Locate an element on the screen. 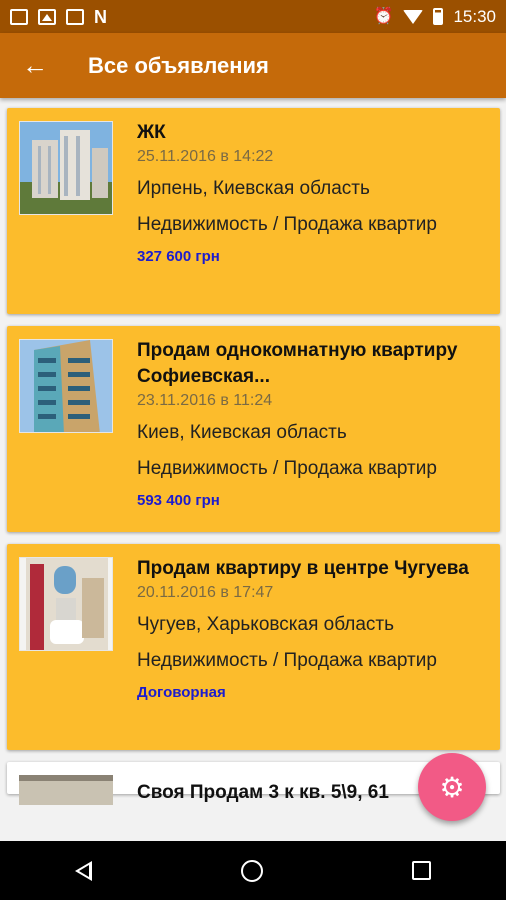 The width and height of the screenshot is (506, 900). nav-recent-apps-icon is located at coordinates (422, 870).